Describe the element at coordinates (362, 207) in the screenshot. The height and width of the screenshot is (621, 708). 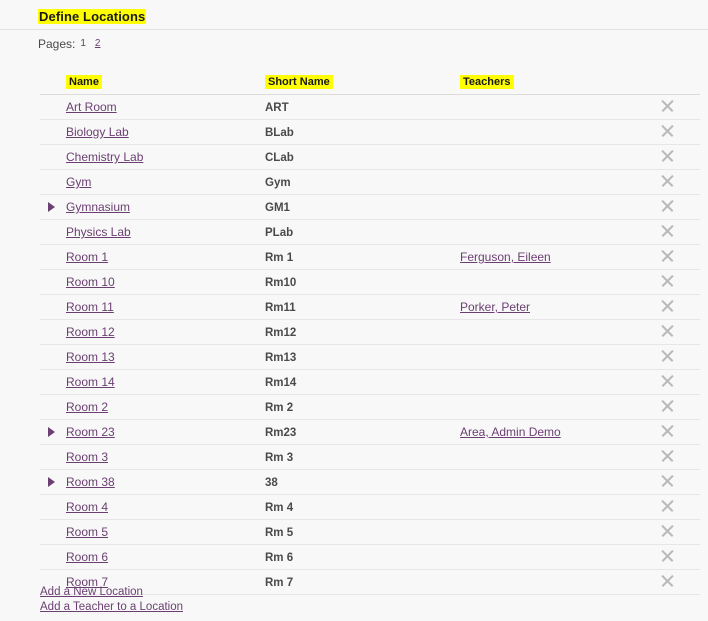
I see `location-short-name-cell: GM1` at that location.